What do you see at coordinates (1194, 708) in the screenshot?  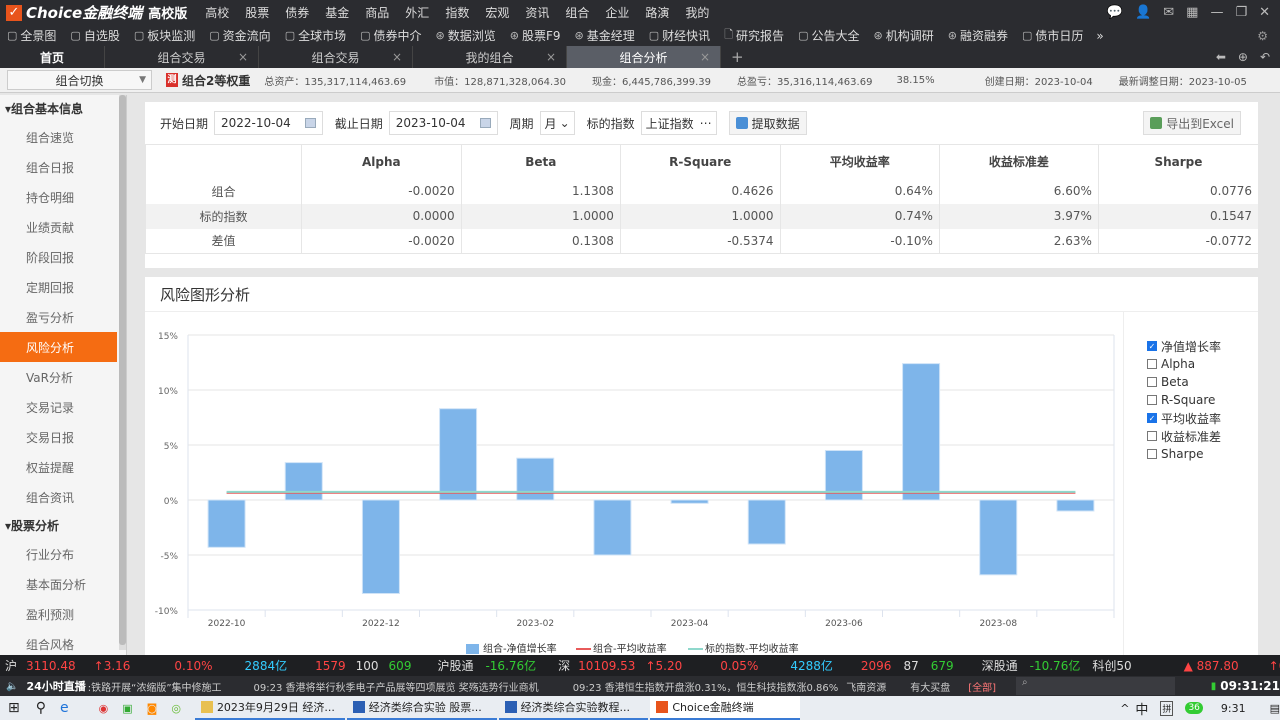 I see `security-badge: 36` at bounding box center [1194, 708].